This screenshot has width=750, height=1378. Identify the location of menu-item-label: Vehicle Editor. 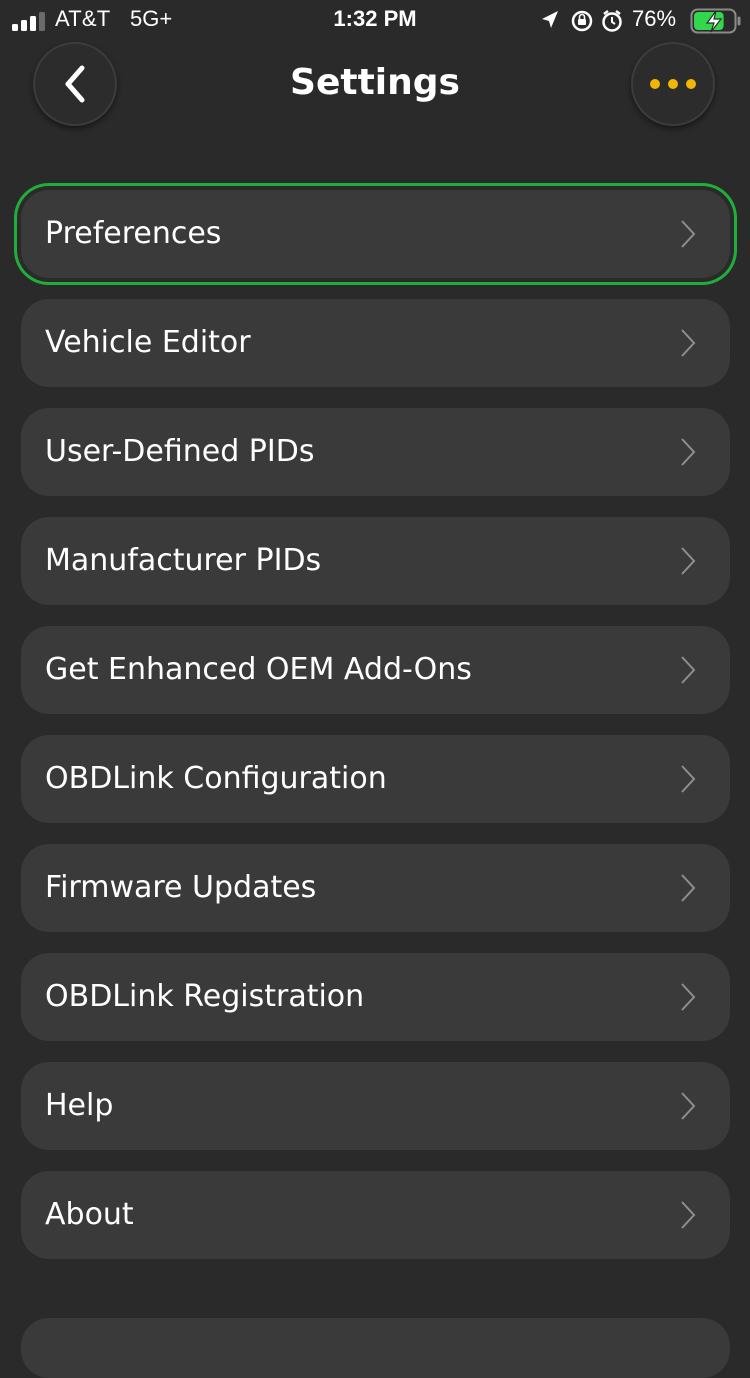
(148, 342).